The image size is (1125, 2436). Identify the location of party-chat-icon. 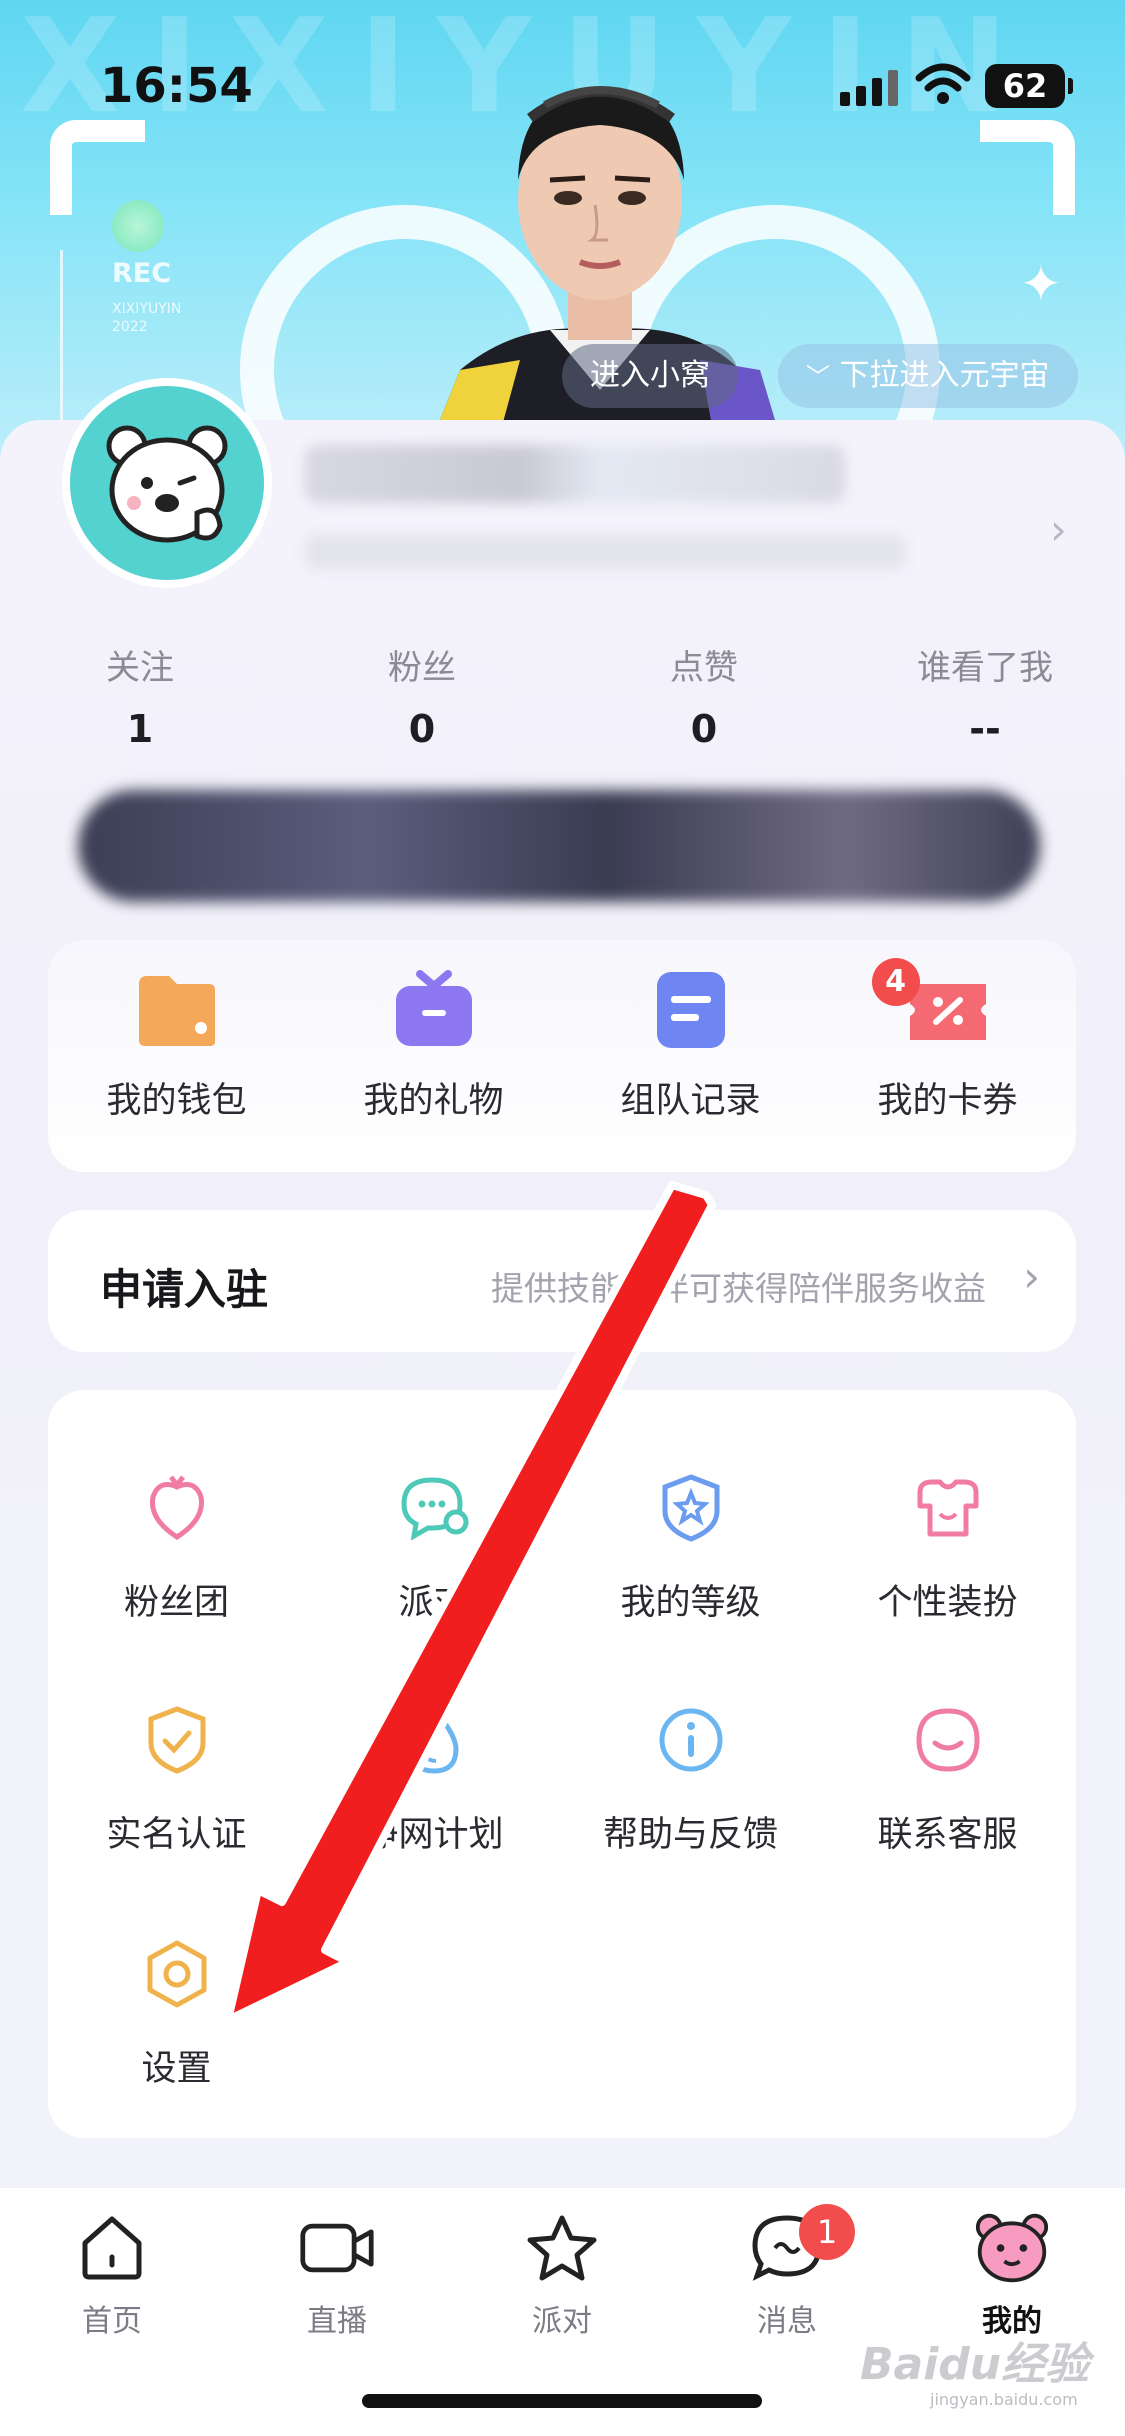
(434, 1508).